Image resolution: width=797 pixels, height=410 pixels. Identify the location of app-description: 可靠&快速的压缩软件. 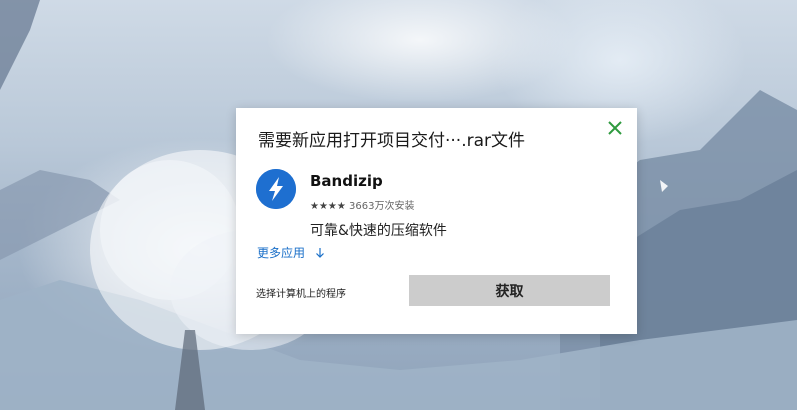
(378, 231).